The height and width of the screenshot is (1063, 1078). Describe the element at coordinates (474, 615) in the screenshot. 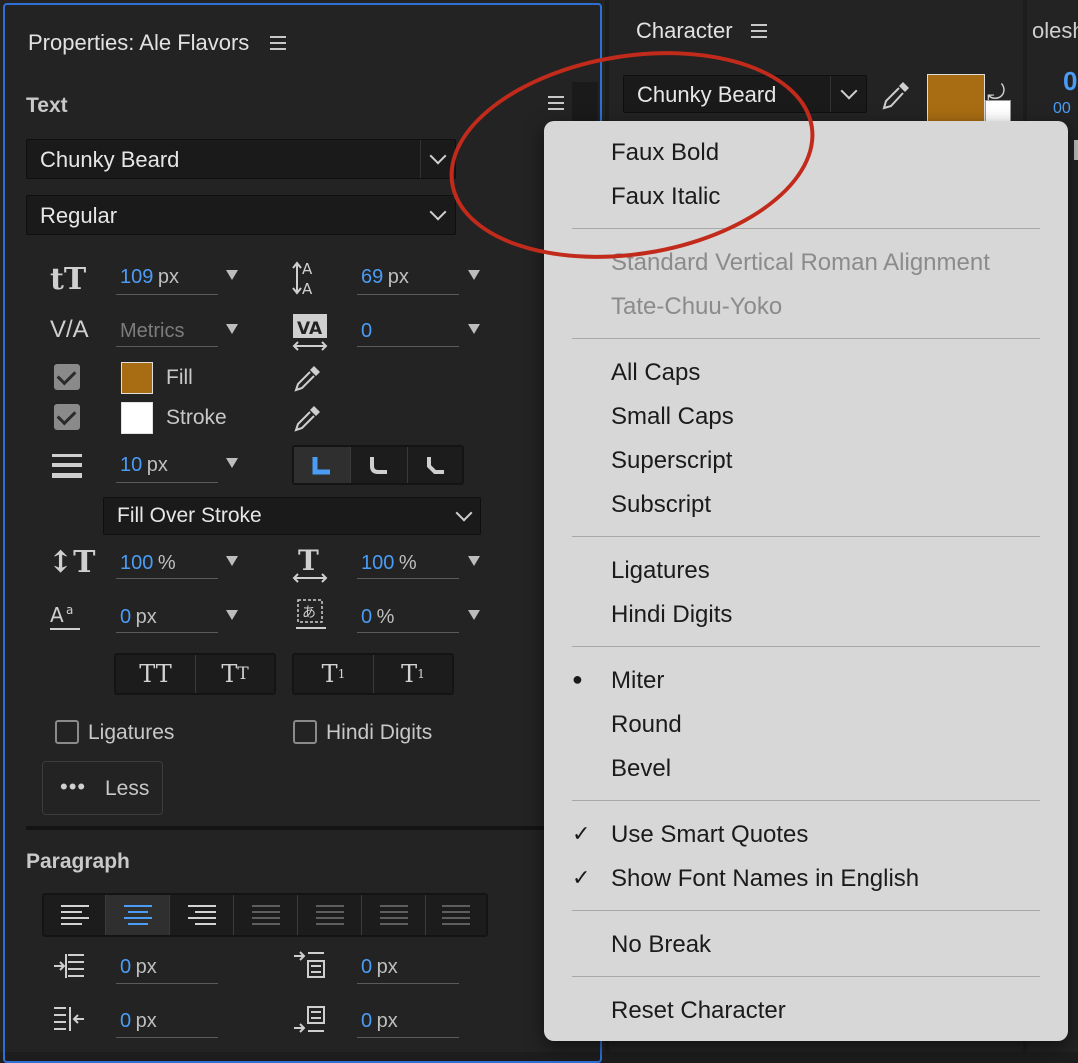

I see `tsume-arrow` at that location.